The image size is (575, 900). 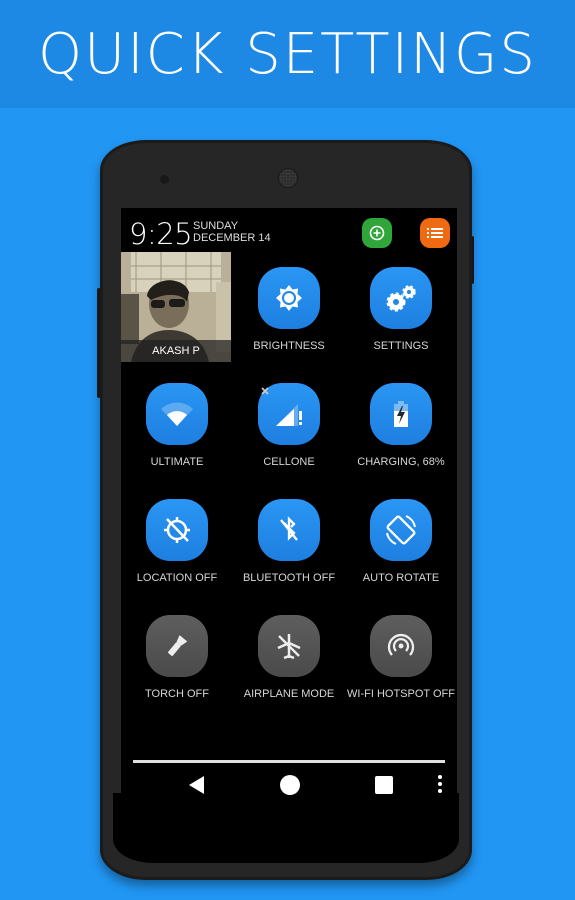 I want to click on day-label: SUNDAY, so click(x=216, y=226).